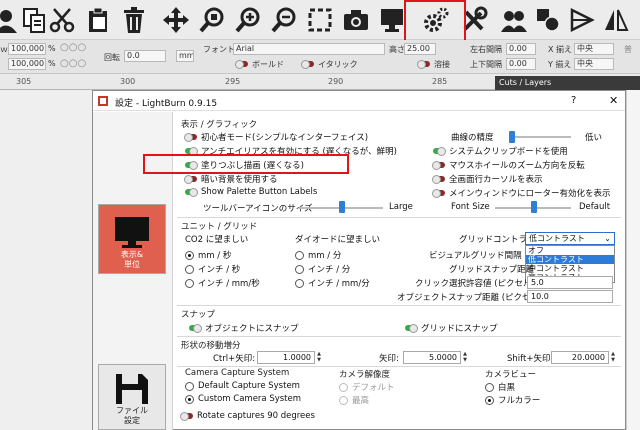 This screenshot has width=640, height=430. Describe the element at coordinates (567, 83) in the screenshot. I see `cuts-layers-panel-title: Cuts / Layers` at that location.